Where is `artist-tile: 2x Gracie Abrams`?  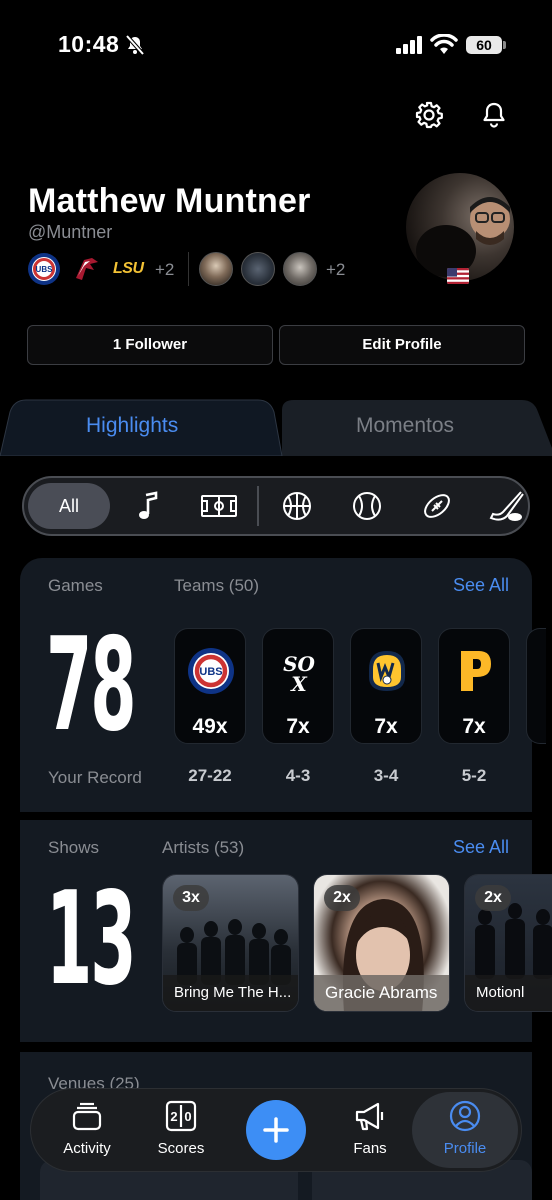 artist-tile: 2x Gracie Abrams is located at coordinates (381, 943).